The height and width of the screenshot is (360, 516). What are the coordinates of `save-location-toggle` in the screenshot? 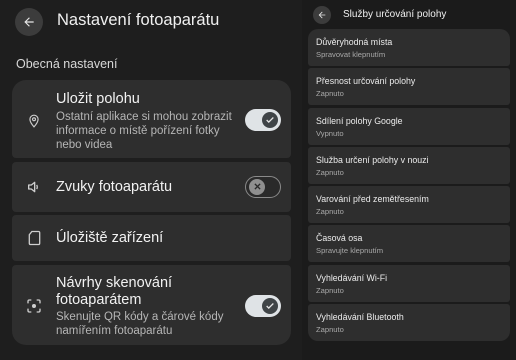 It's located at (263, 120).